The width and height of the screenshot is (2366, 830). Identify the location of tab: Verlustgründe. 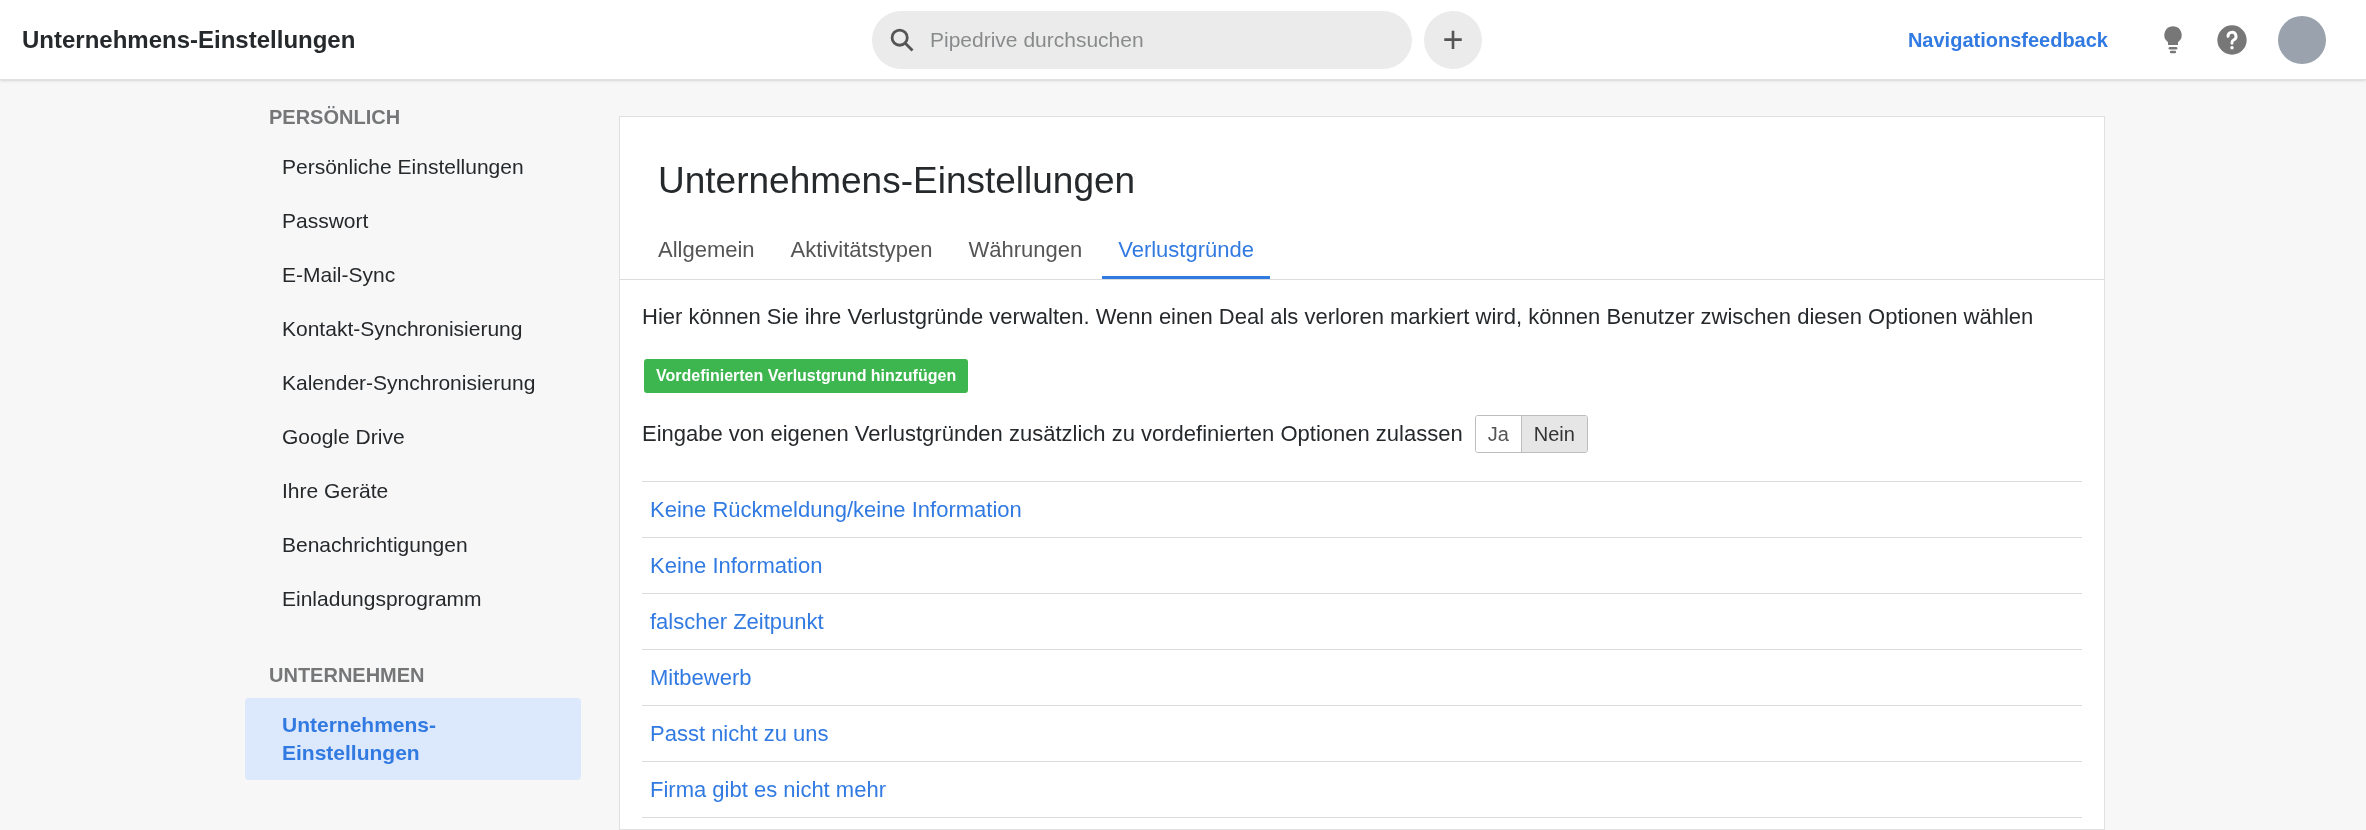
(1186, 250).